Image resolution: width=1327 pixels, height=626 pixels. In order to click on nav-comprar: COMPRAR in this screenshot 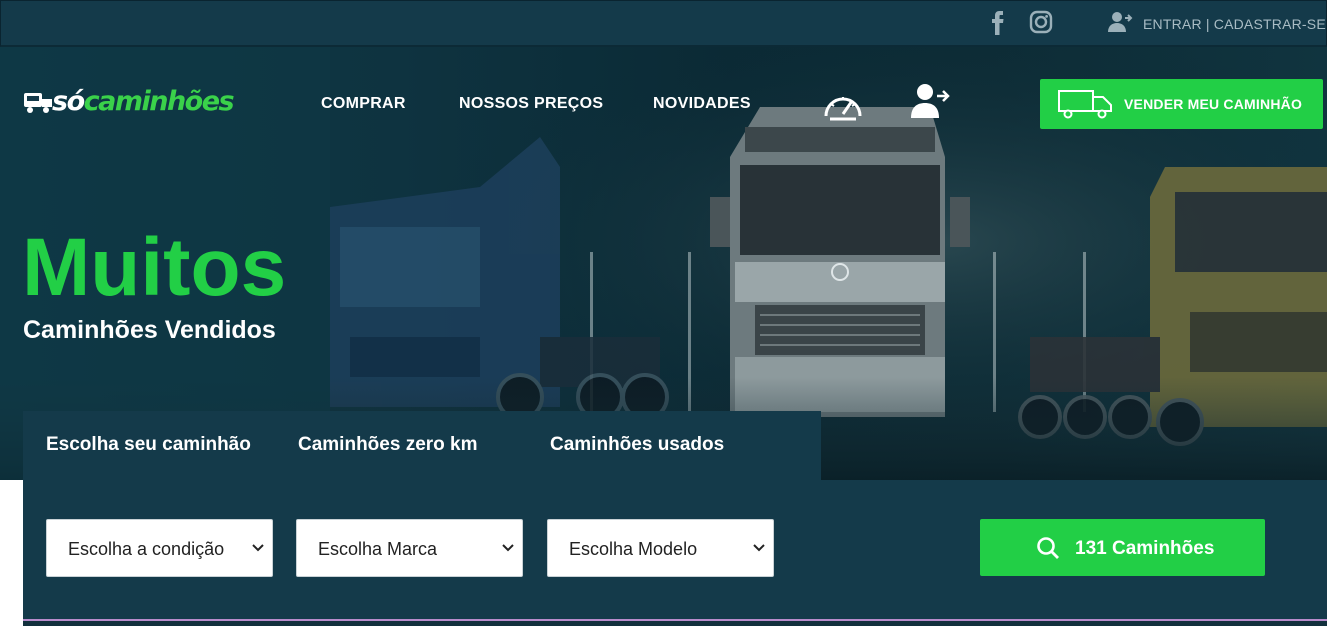, I will do `click(363, 104)`.